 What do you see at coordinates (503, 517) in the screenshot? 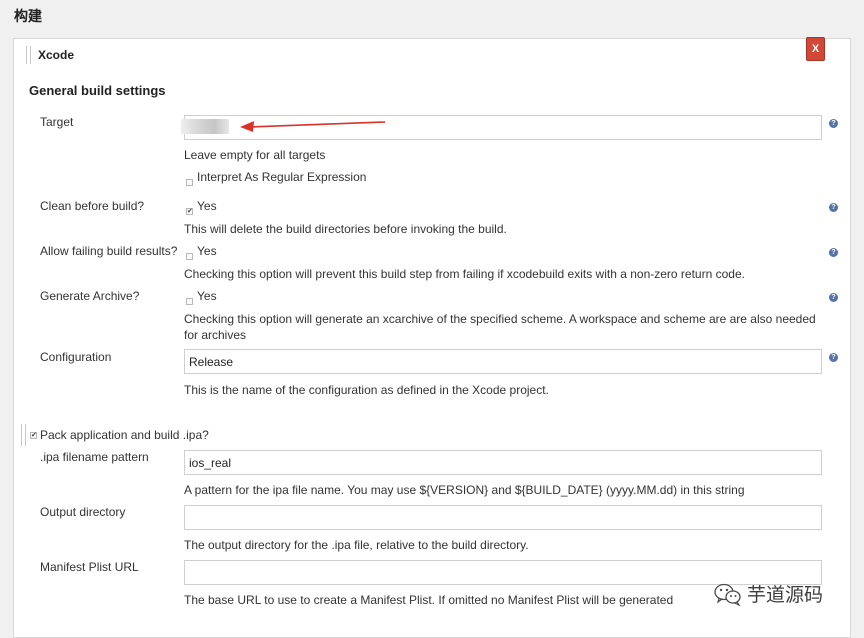
I see `output-directory-input` at bounding box center [503, 517].